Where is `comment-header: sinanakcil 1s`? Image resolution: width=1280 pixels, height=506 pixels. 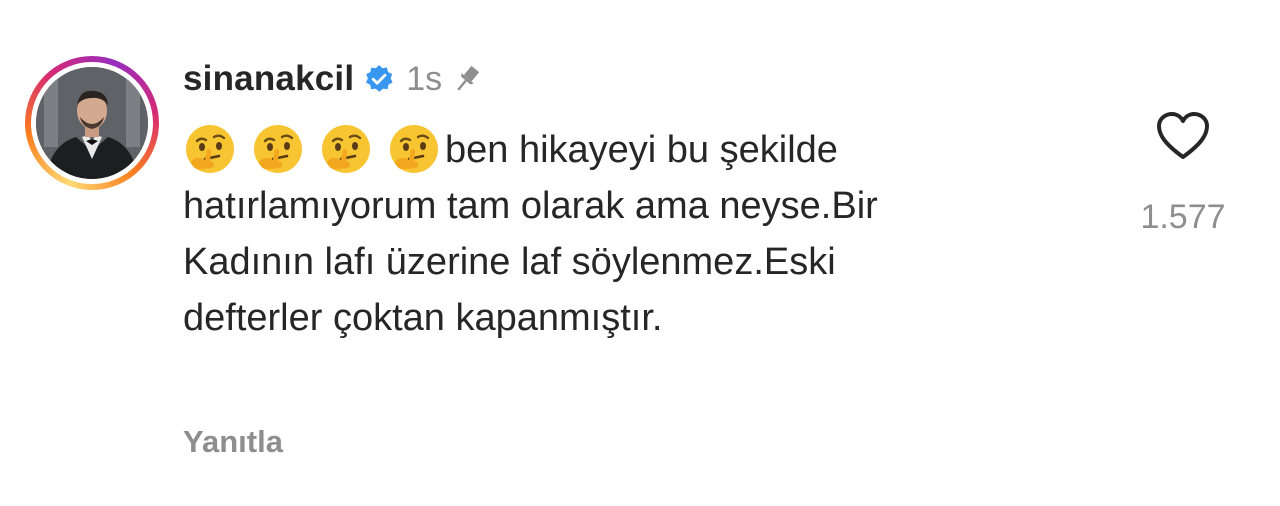
comment-header: sinanakcil 1s is located at coordinates (333, 79).